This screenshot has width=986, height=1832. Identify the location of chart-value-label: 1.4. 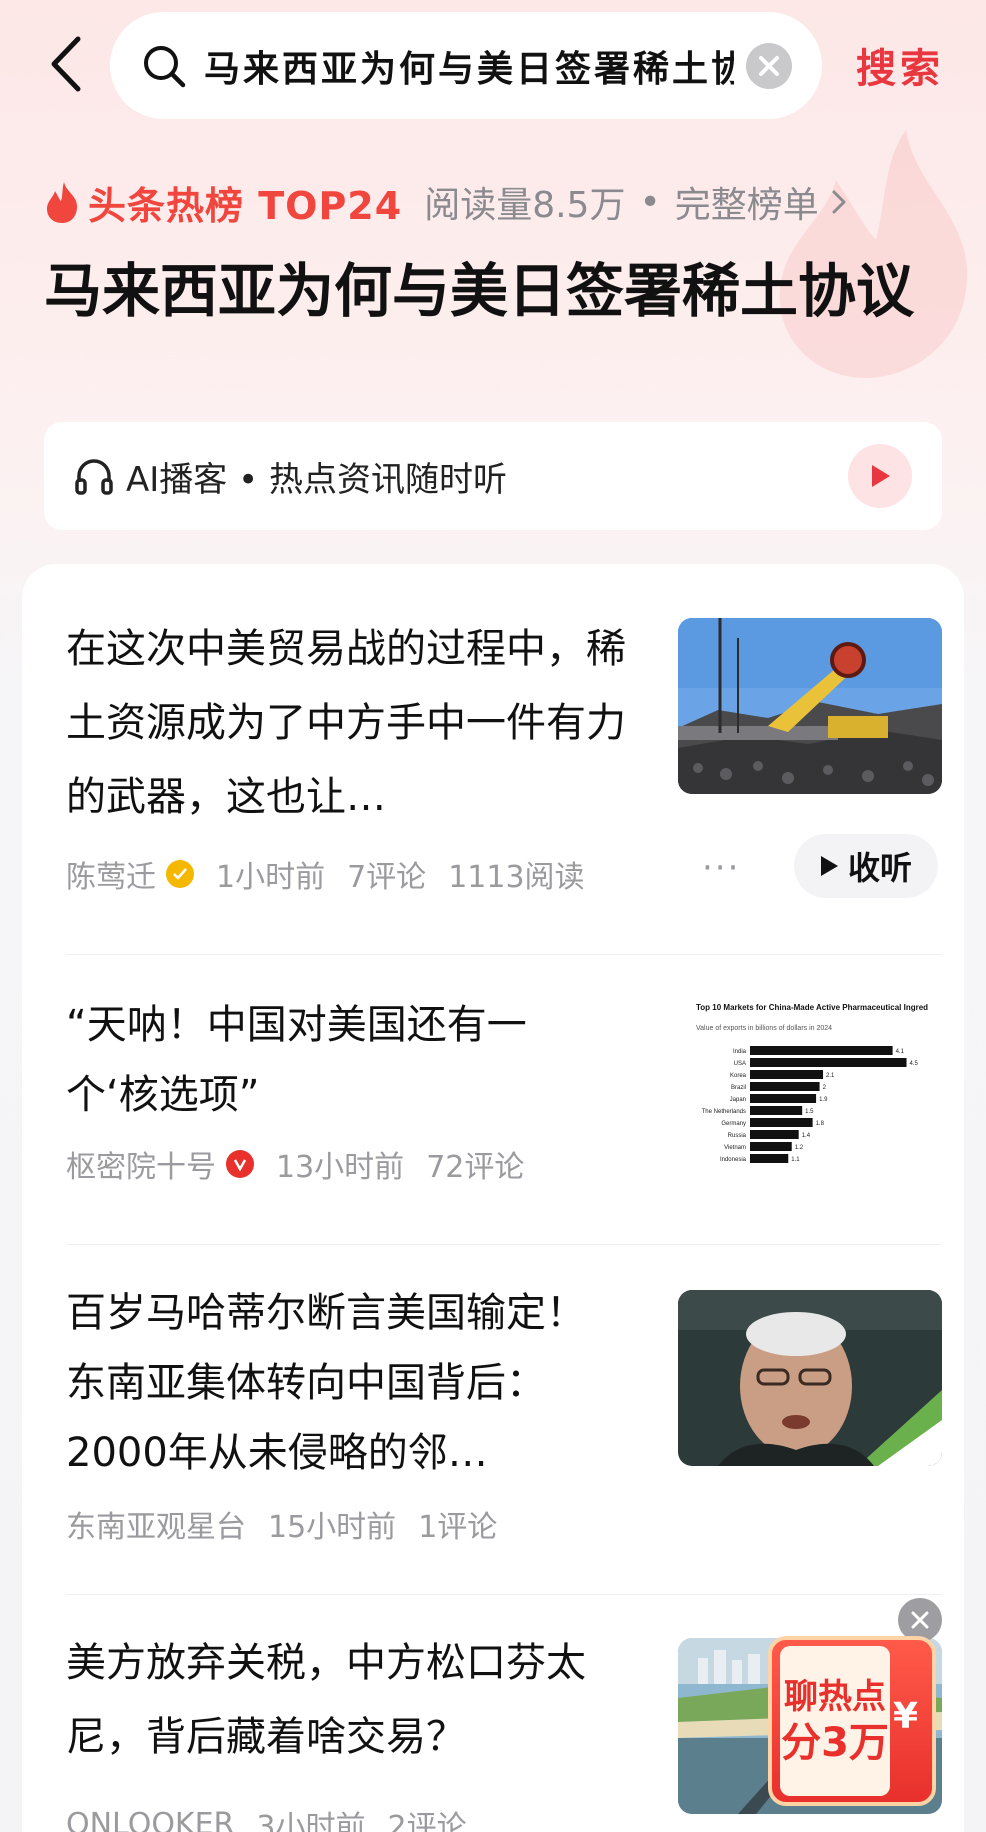
(806, 1136).